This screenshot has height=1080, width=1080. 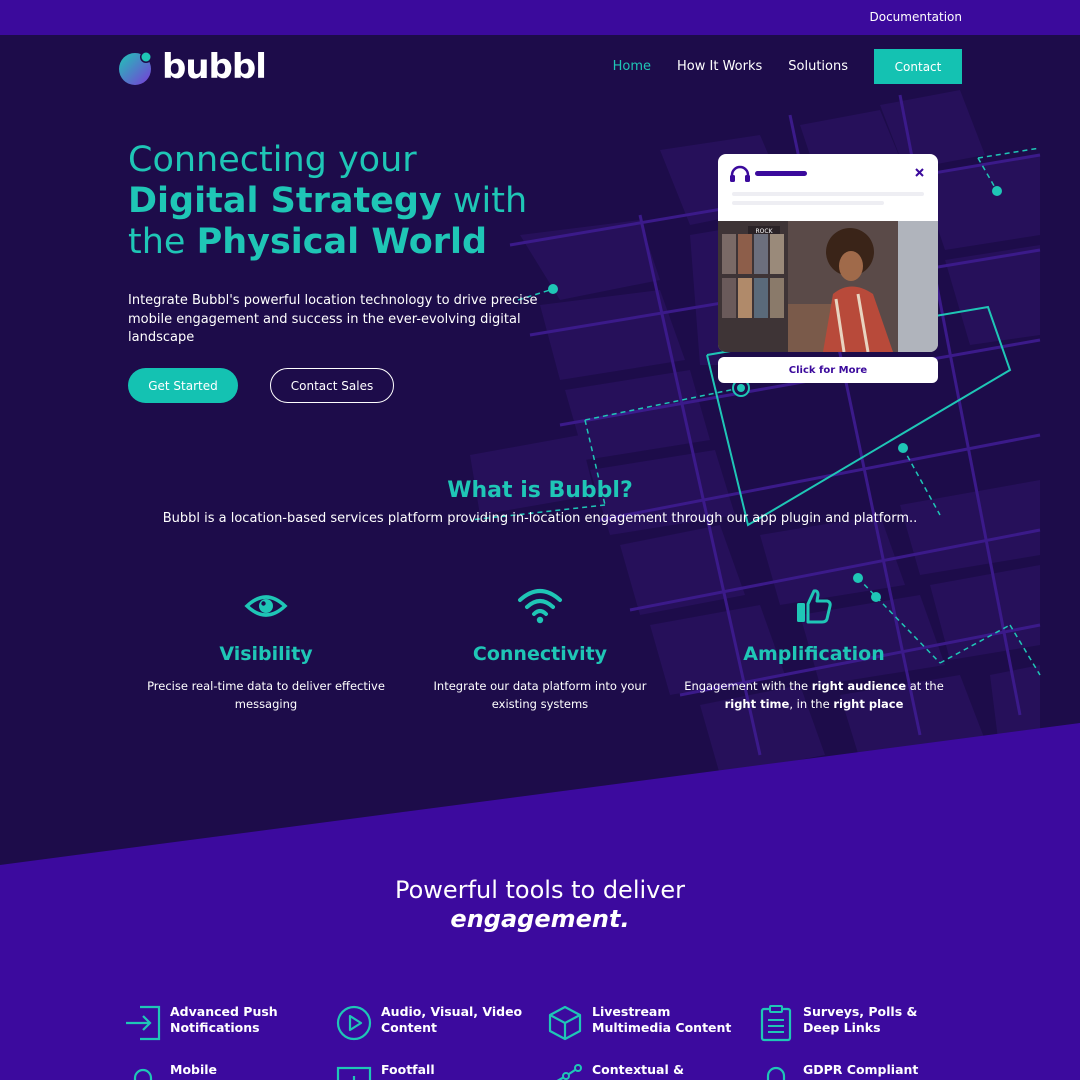 What do you see at coordinates (135, 68) in the screenshot?
I see `bubbl-logo-icon` at bounding box center [135, 68].